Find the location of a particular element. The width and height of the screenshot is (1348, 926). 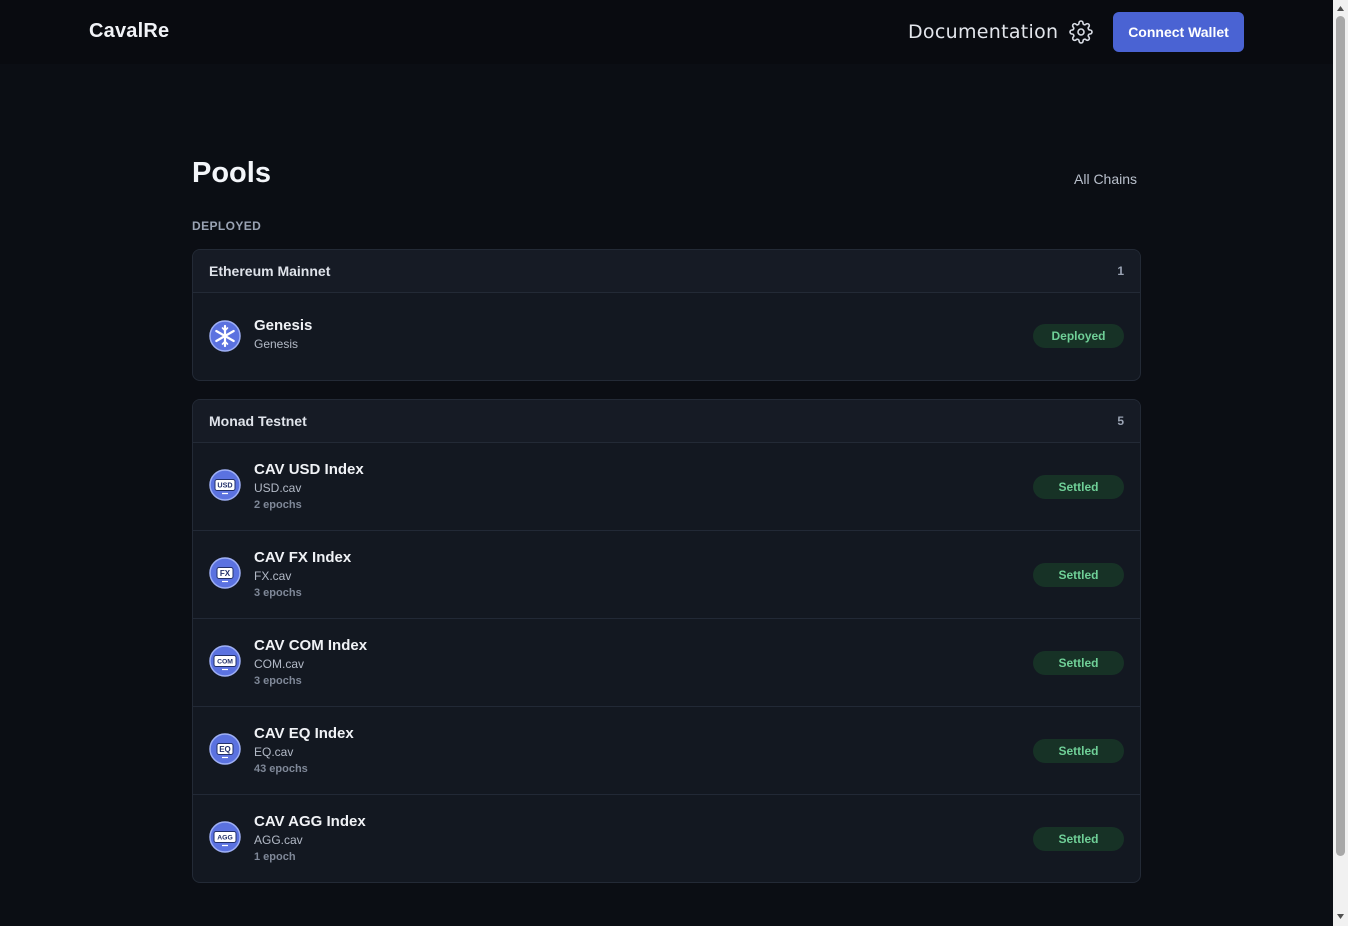

pool-name: CAV AGG Index is located at coordinates (310, 821).